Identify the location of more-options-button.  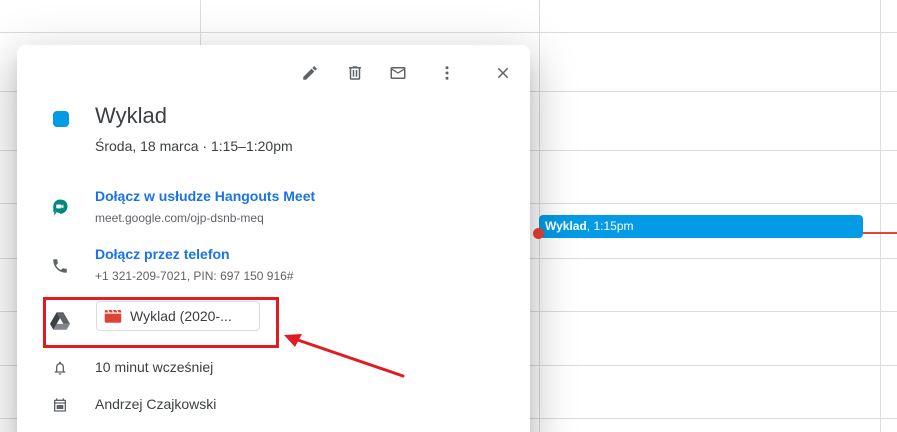
(447, 73).